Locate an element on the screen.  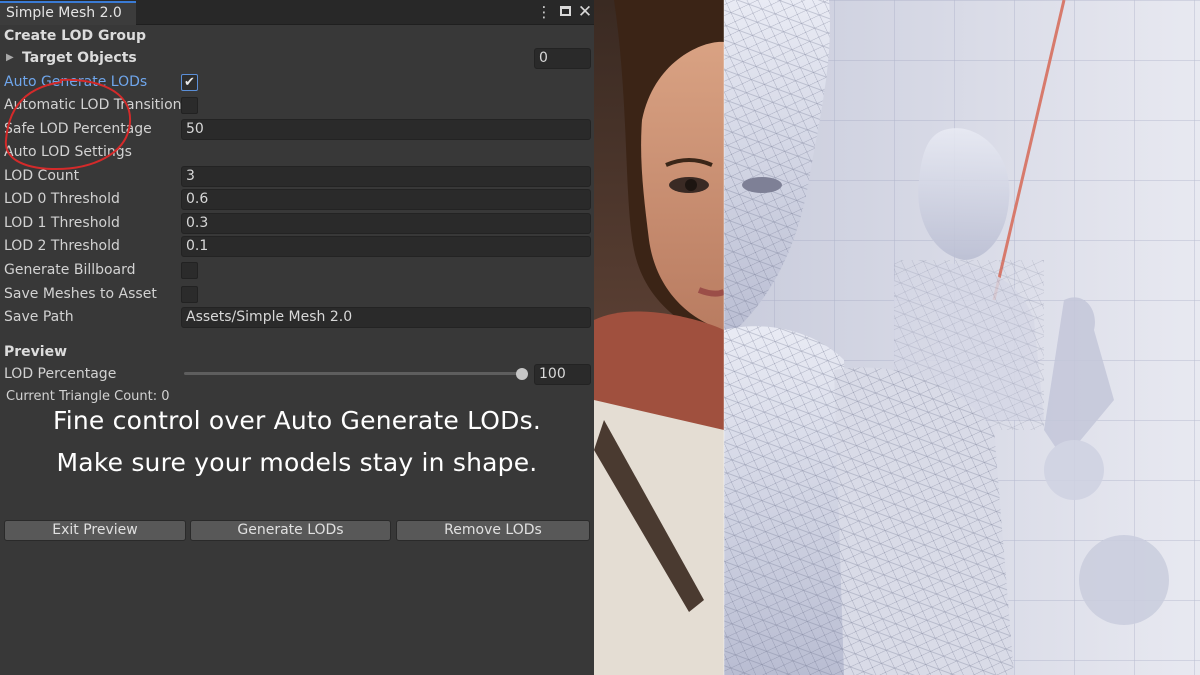
save-path-field: Assets/Simple Mesh 2.0 is located at coordinates (386, 317).